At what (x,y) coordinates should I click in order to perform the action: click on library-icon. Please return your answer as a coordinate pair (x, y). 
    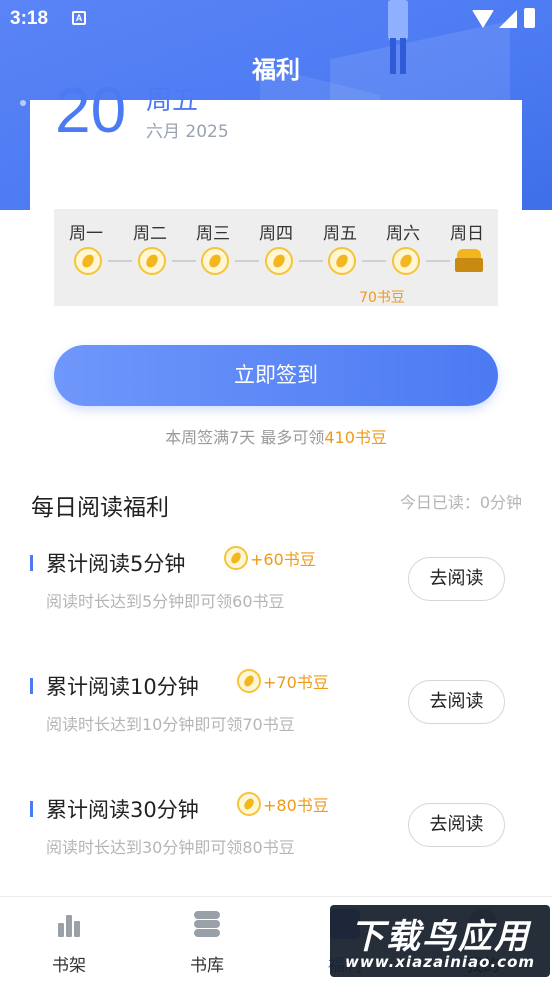
    Looking at the image, I should click on (207, 924).